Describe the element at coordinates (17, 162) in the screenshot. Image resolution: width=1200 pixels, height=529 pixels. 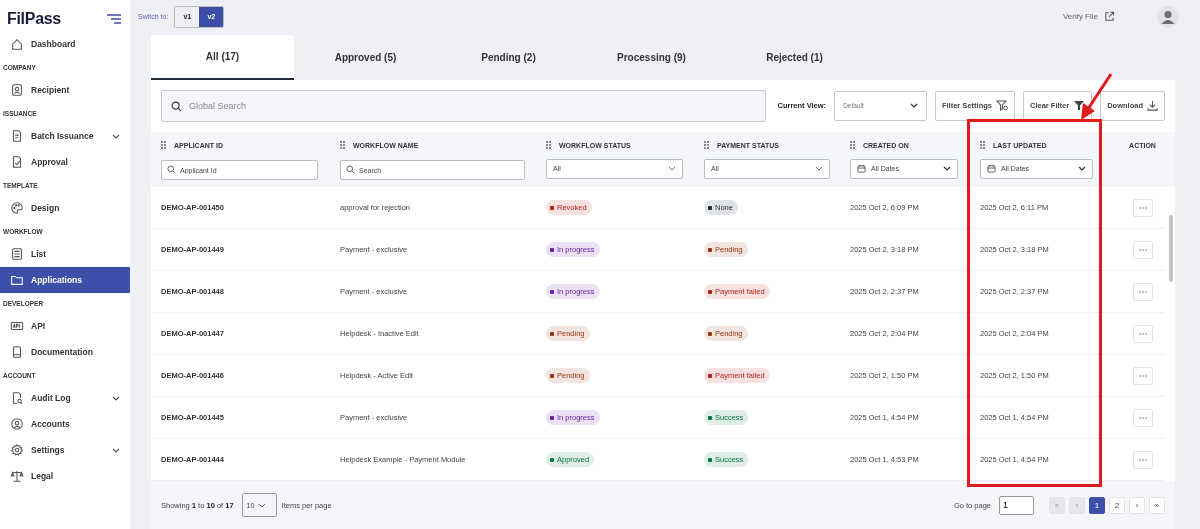
I see `document-check-icon` at that location.